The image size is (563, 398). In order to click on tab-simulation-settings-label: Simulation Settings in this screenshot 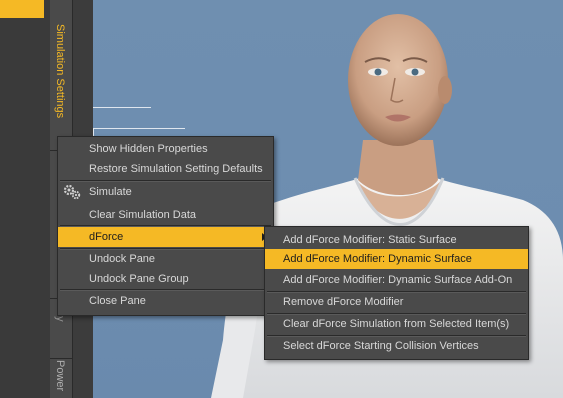, I will do `click(60, 71)`.